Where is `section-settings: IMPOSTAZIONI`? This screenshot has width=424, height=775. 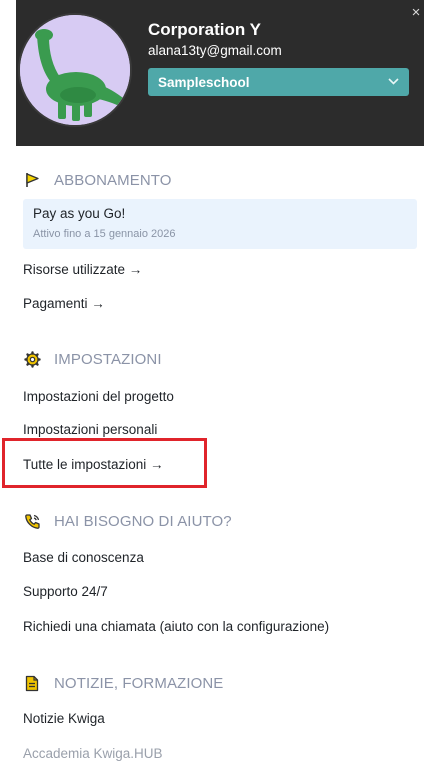
section-settings: IMPOSTAZIONI is located at coordinates (92, 359).